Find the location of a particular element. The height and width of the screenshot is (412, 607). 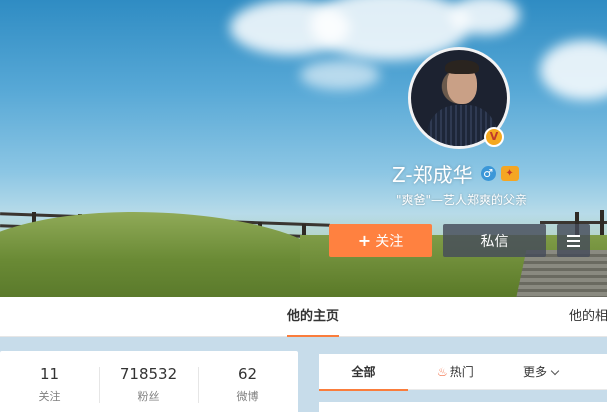

feed-tab-all: 全部 is located at coordinates (363, 372).